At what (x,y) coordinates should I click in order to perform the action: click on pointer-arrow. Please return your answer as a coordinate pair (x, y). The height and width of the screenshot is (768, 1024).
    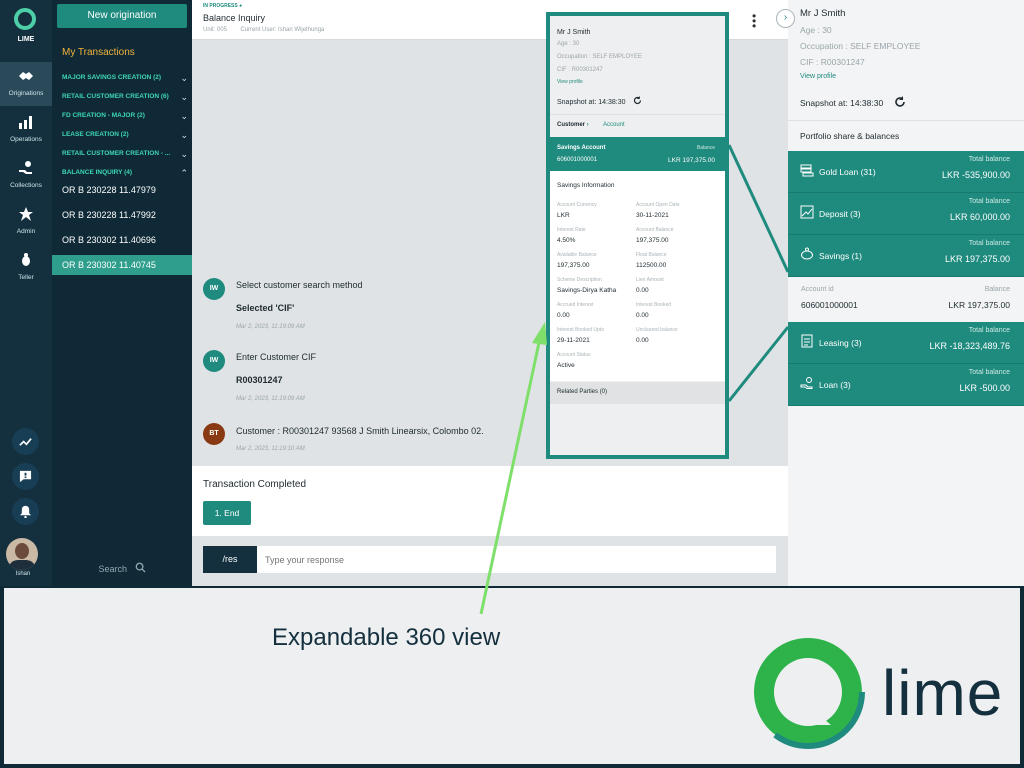
    Looking at the image, I should click on (513, 468).